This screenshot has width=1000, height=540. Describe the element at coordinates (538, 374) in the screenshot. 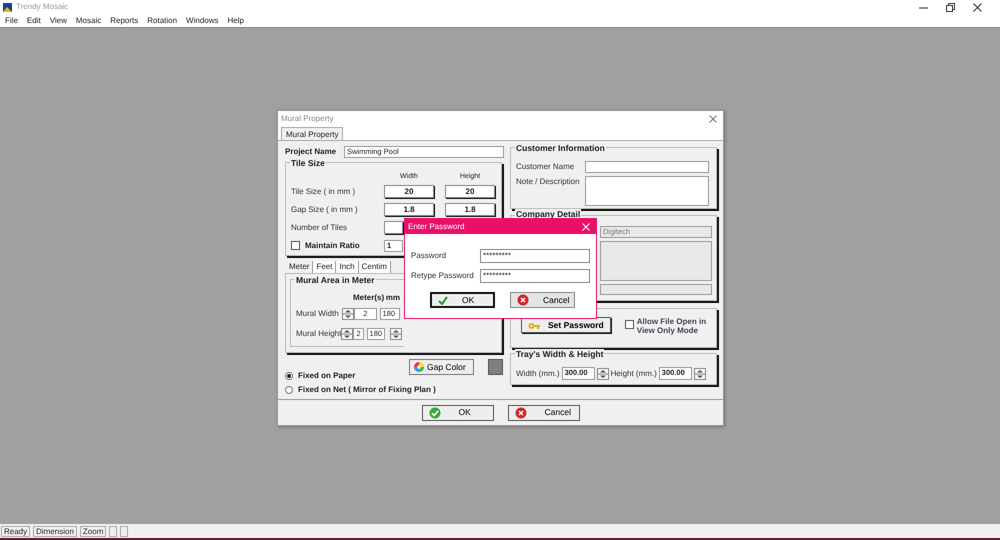

I see `field-label: Width (mm.)` at that location.